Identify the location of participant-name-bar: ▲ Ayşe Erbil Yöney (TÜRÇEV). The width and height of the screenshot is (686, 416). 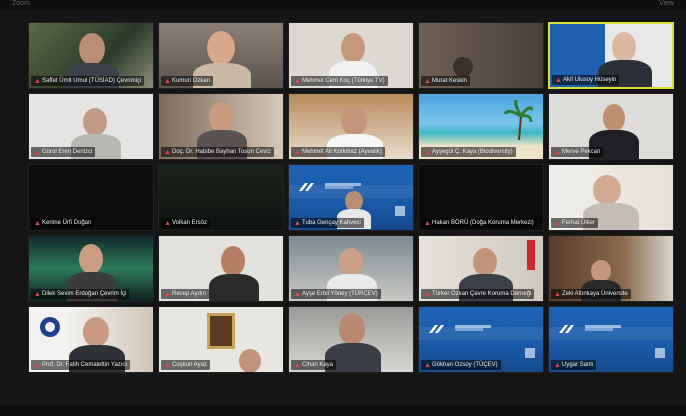
(336, 294).